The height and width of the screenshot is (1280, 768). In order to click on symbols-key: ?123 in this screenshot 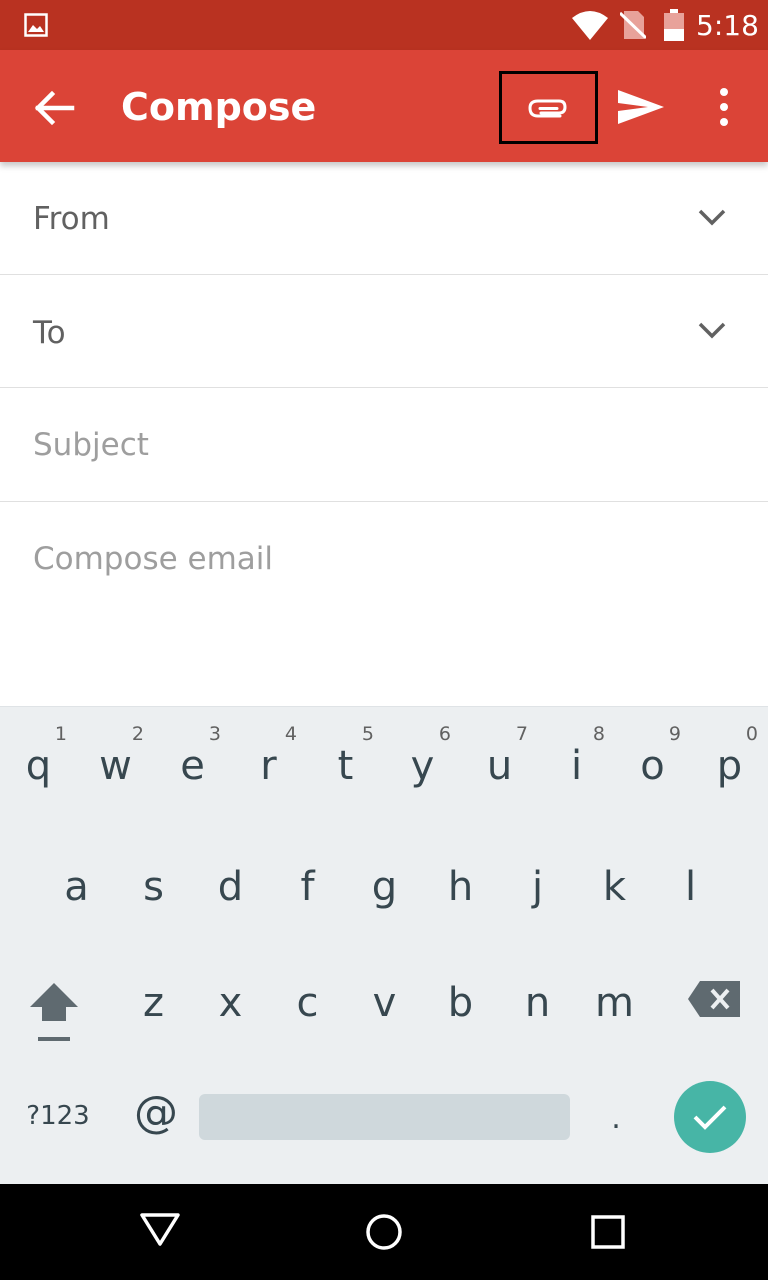, I will do `click(58, 1116)`.